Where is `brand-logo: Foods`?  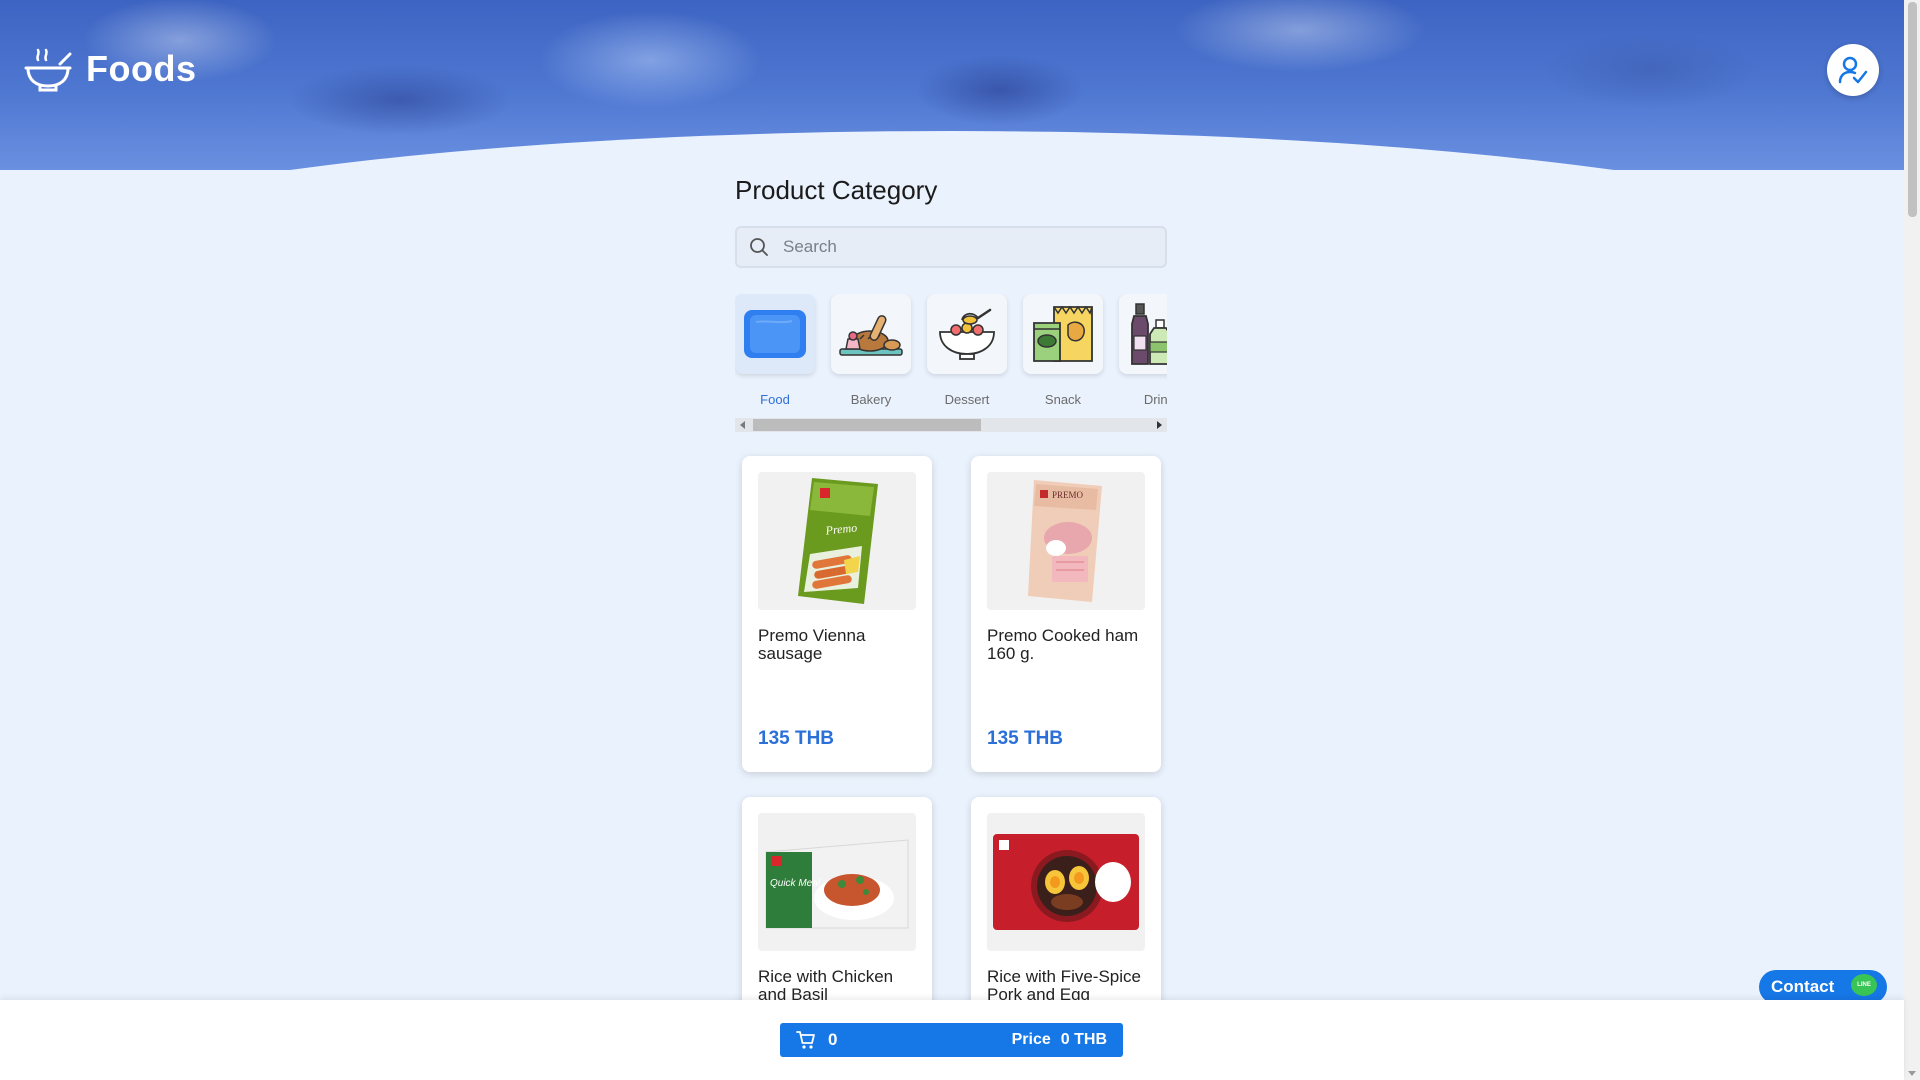
brand-logo: Foods is located at coordinates (110, 69).